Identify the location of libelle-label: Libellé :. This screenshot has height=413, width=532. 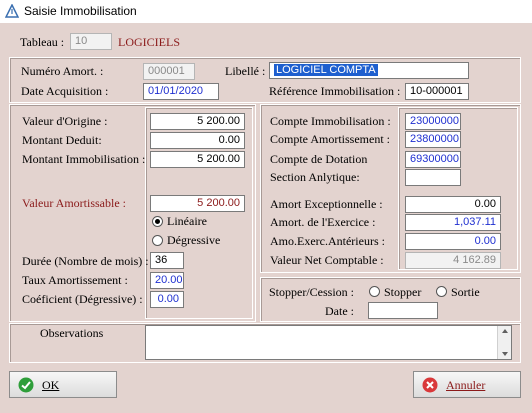
(245, 71).